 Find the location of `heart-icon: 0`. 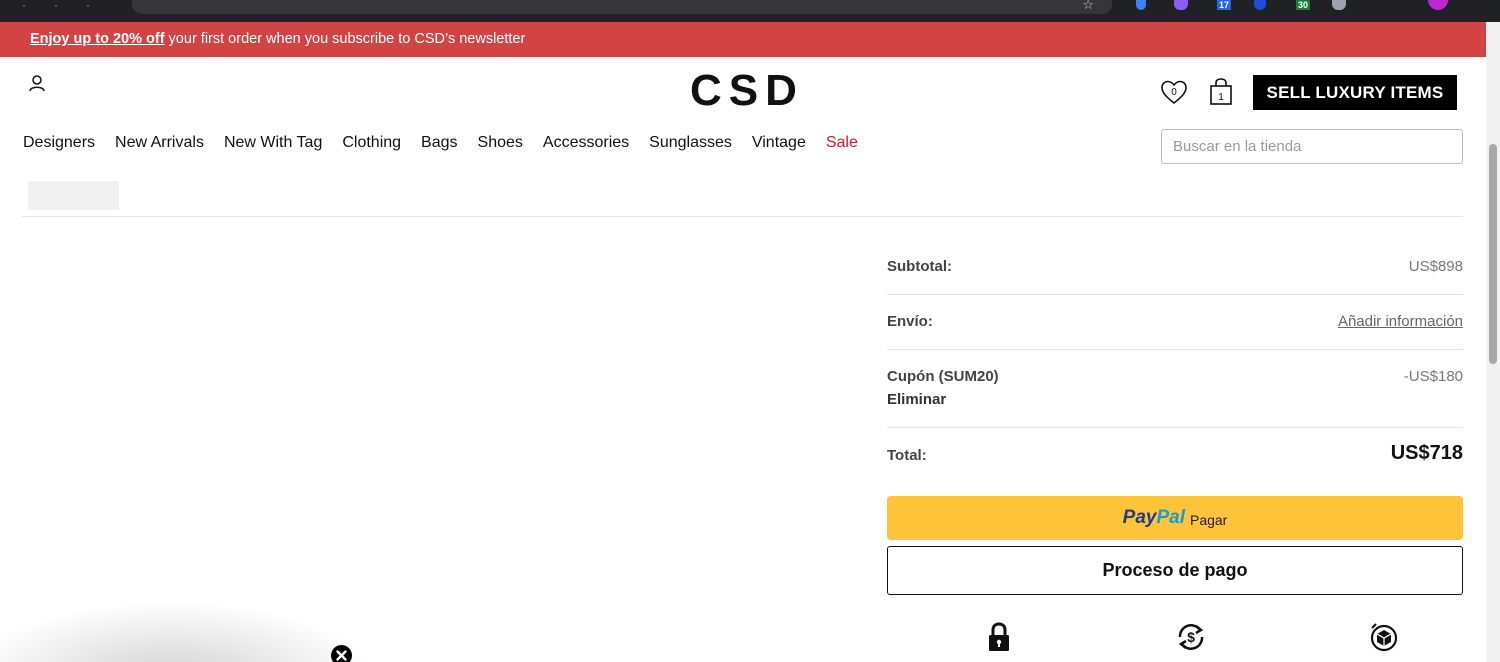

heart-icon: 0 is located at coordinates (1174, 92).